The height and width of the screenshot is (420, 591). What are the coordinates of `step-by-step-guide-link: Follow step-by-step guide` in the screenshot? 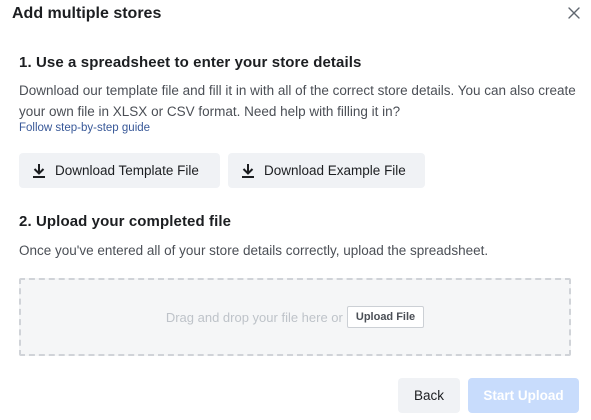 It's located at (84, 128).